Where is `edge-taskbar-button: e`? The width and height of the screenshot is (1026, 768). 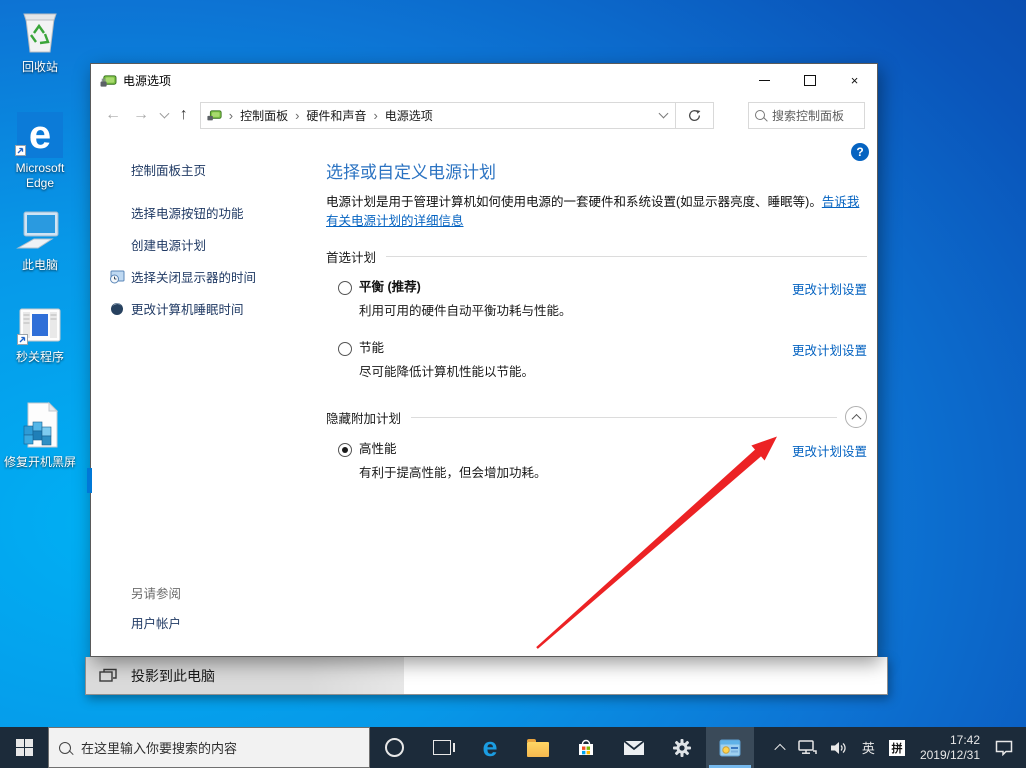 edge-taskbar-button: e is located at coordinates (490, 747).